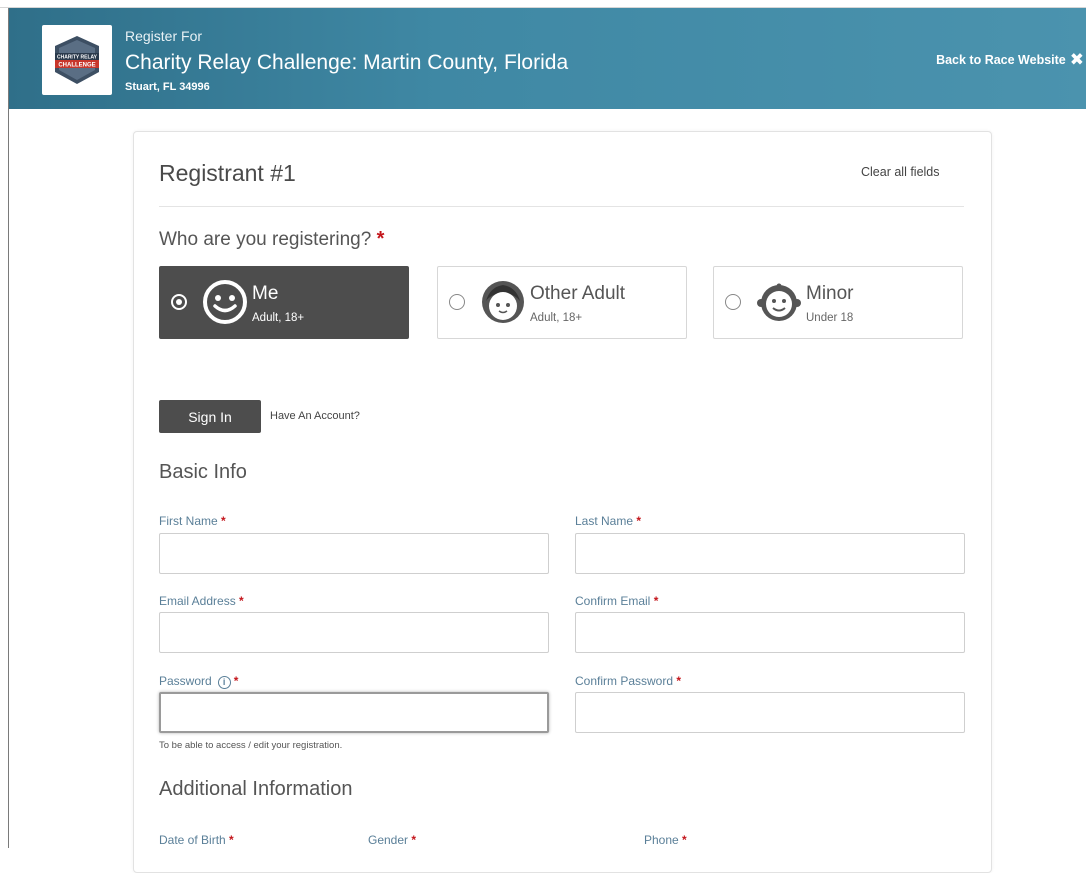 Image resolution: width=1086 pixels, height=873 pixels. I want to click on phone-label-text: Phone, so click(661, 840).